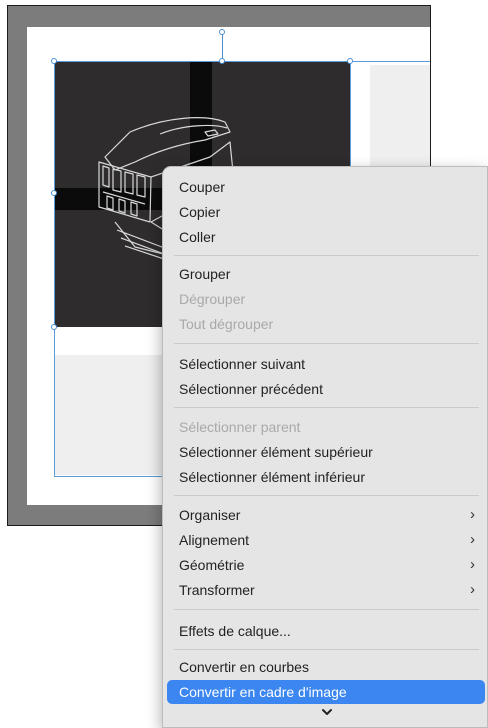  What do you see at coordinates (350, 61) in the screenshot?
I see `resize-handle-top-right` at bounding box center [350, 61].